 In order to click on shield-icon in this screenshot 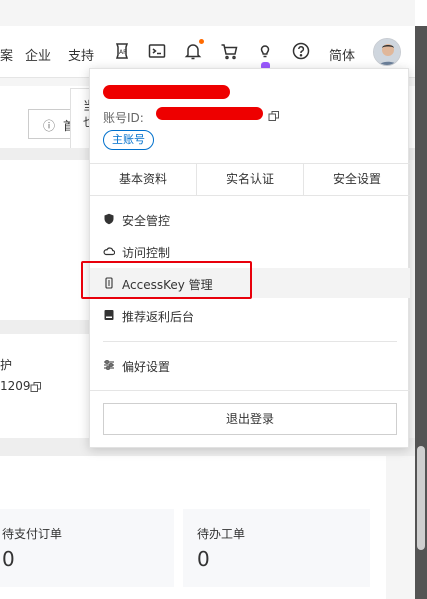, I will do `click(109, 219)`.